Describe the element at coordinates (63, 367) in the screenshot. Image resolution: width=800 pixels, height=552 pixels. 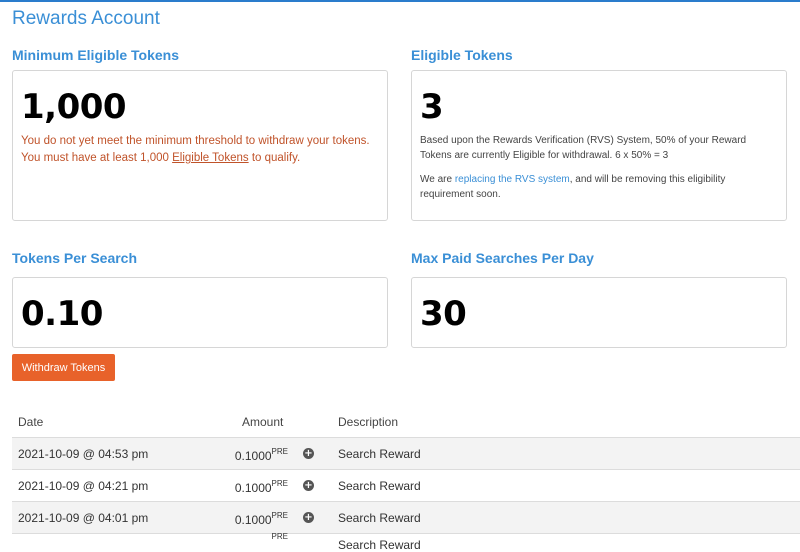
I see `withdraw-tokens-button: Withdraw Tokens` at that location.